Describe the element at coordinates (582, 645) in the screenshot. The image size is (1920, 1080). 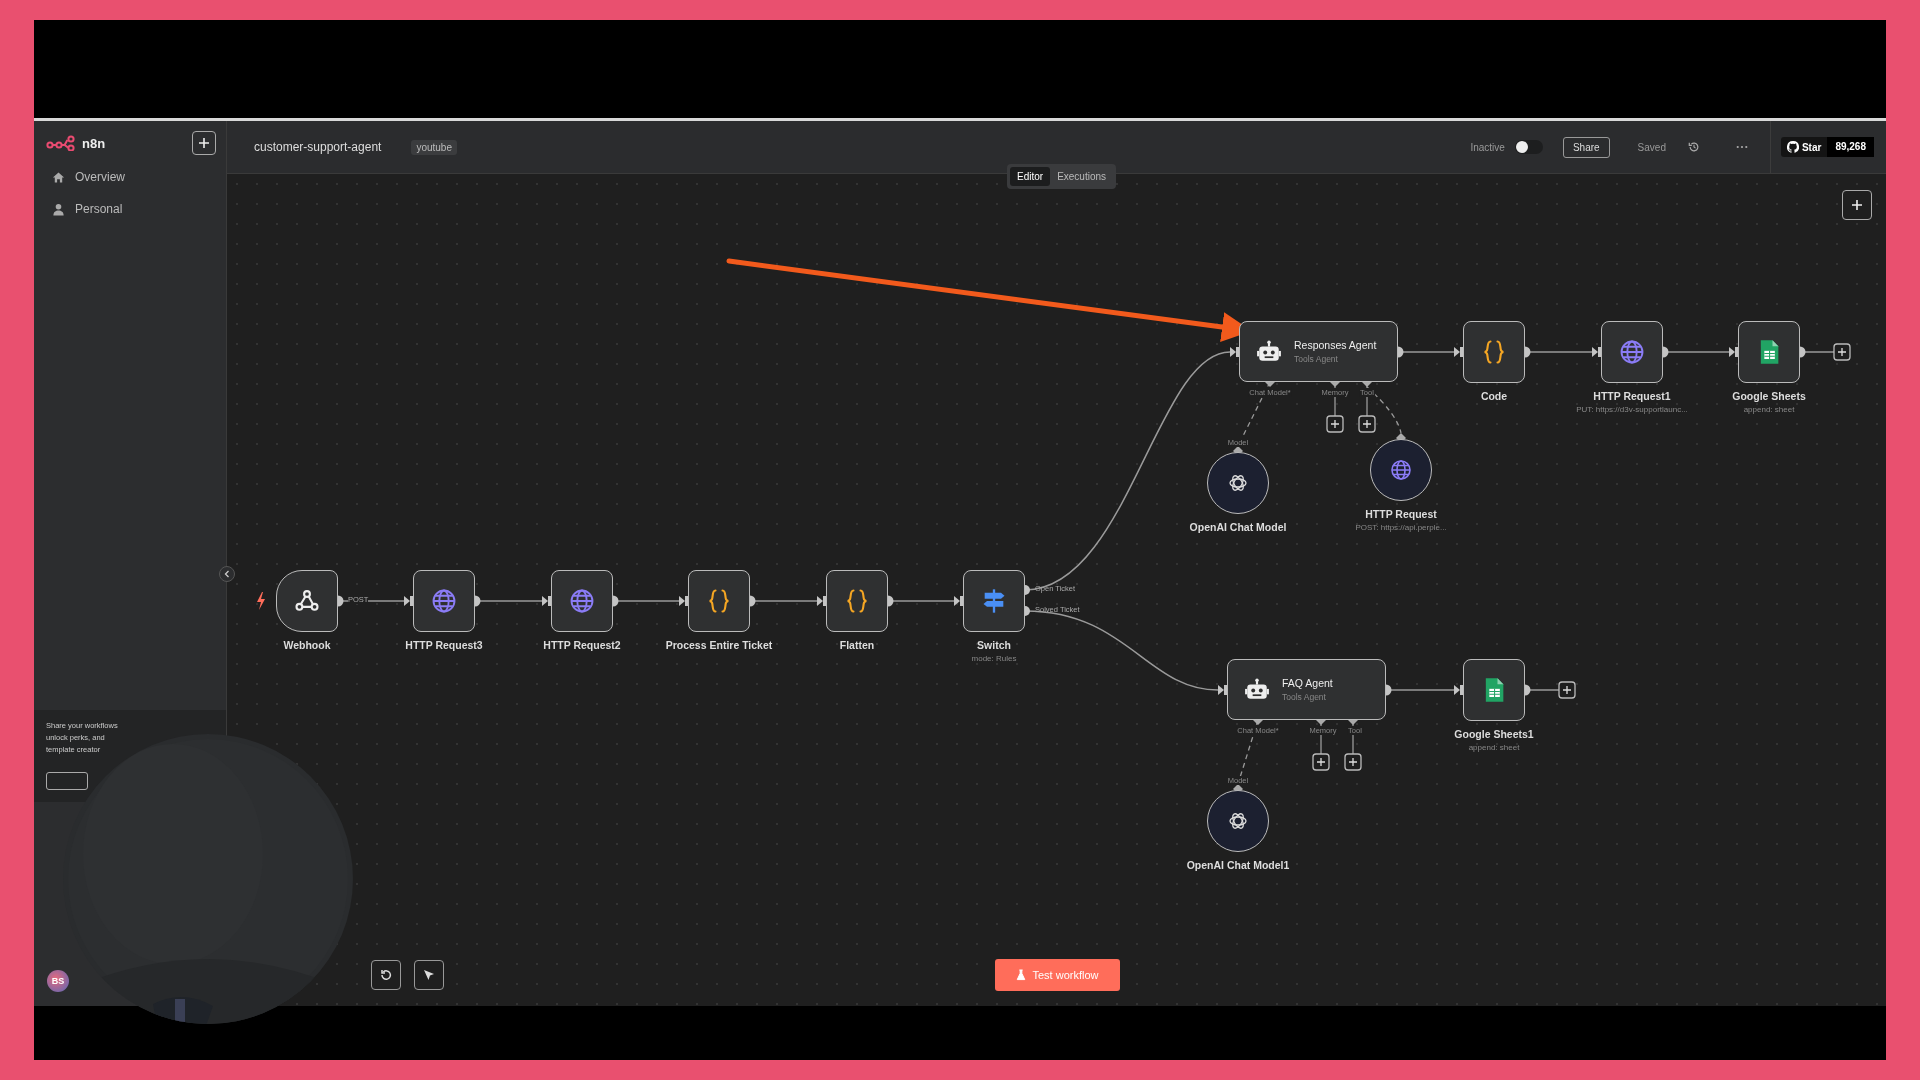
I see `node-label: HTTP Request2` at that location.